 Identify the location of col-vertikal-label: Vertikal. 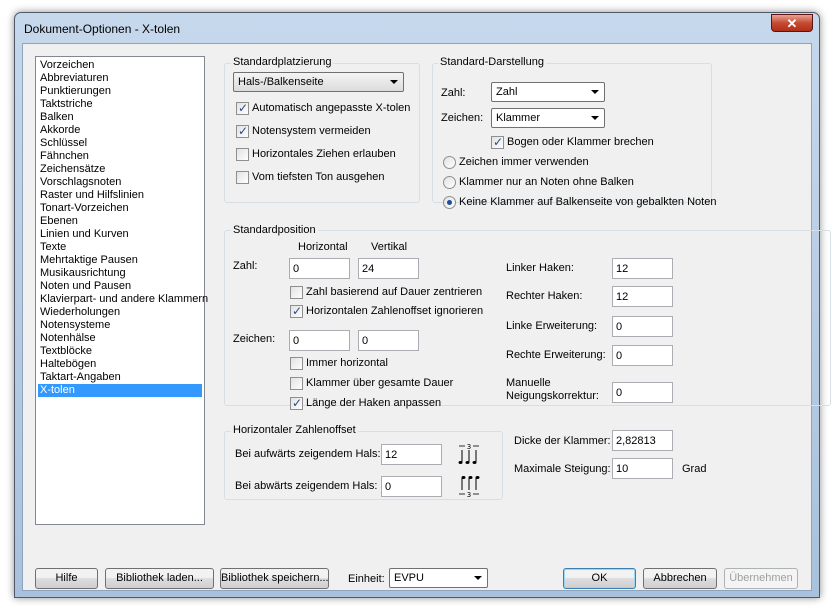
(389, 247).